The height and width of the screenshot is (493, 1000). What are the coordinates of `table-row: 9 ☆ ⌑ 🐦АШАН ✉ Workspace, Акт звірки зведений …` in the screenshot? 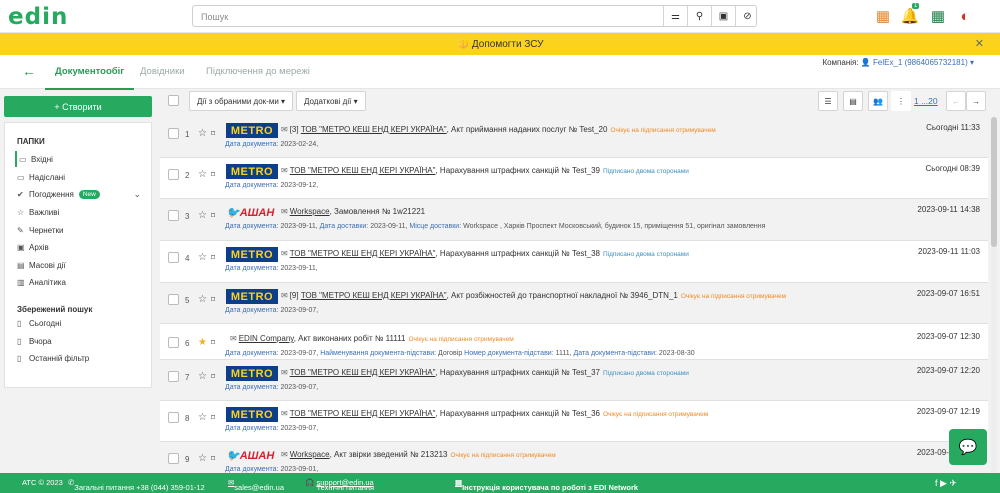 It's located at (574, 457).